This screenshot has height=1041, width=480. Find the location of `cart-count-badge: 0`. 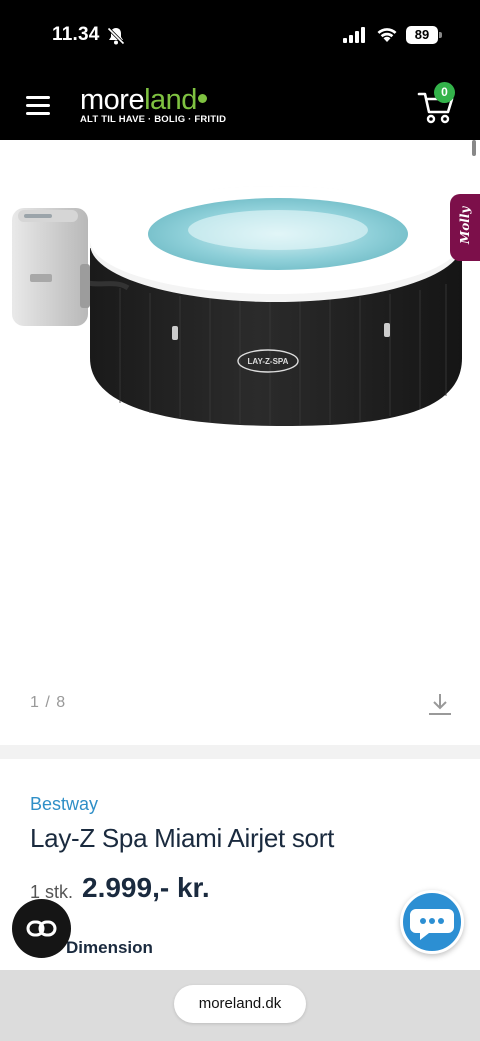

cart-count-badge: 0 is located at coordinates (444, 92).